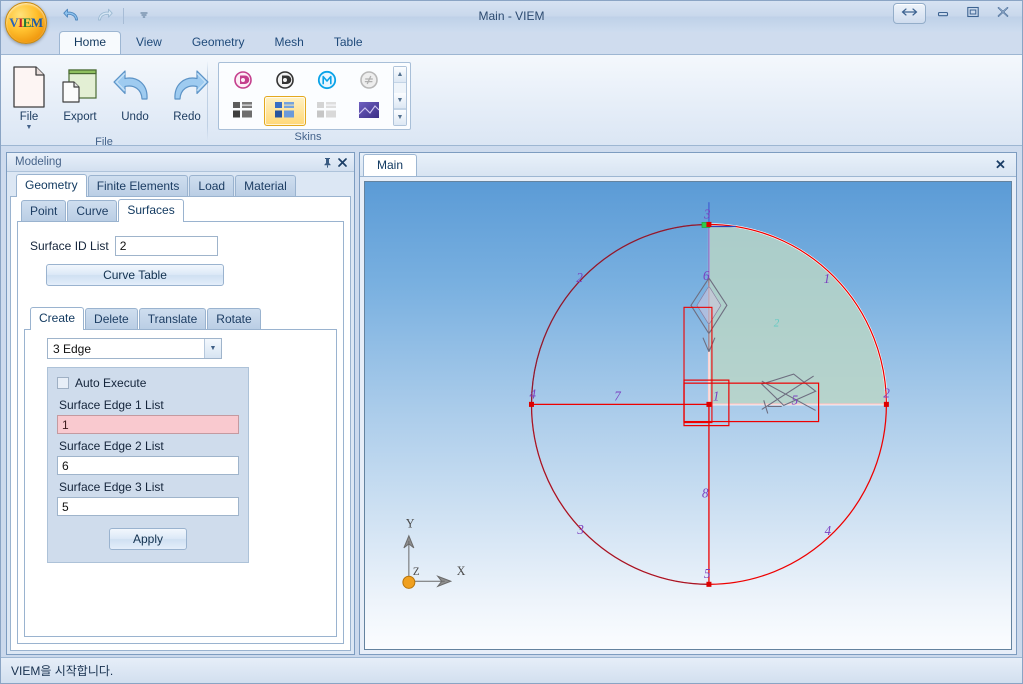 The height and width of the screenshot is (684, 1023). Describe the element at coordinates (348, 42) in the screenshot. I see `ribbon-tab-table: Table` at that location.